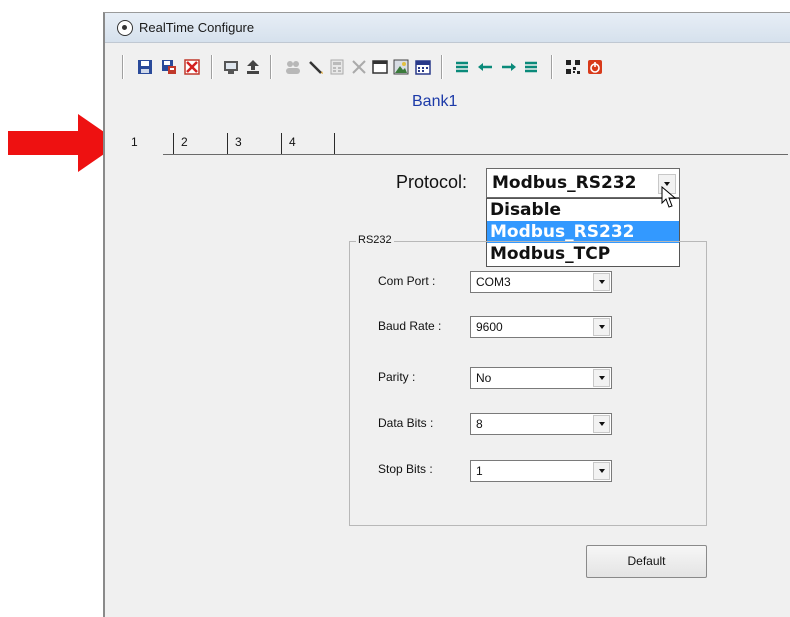 The height and width of the screenshot is (617, 790). I want to click on save-icon, so click(145, 67).